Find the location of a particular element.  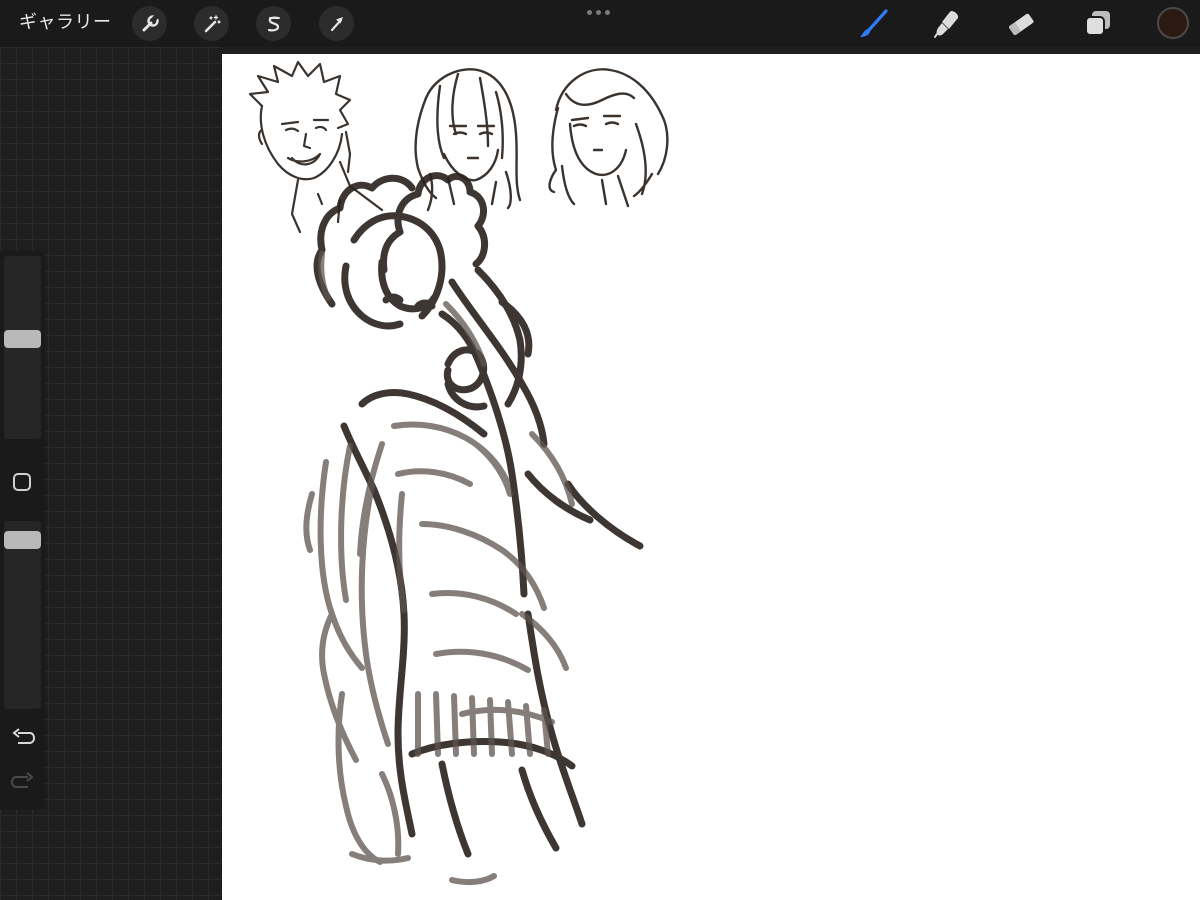

undo-button is located at coordinates (23, 738).